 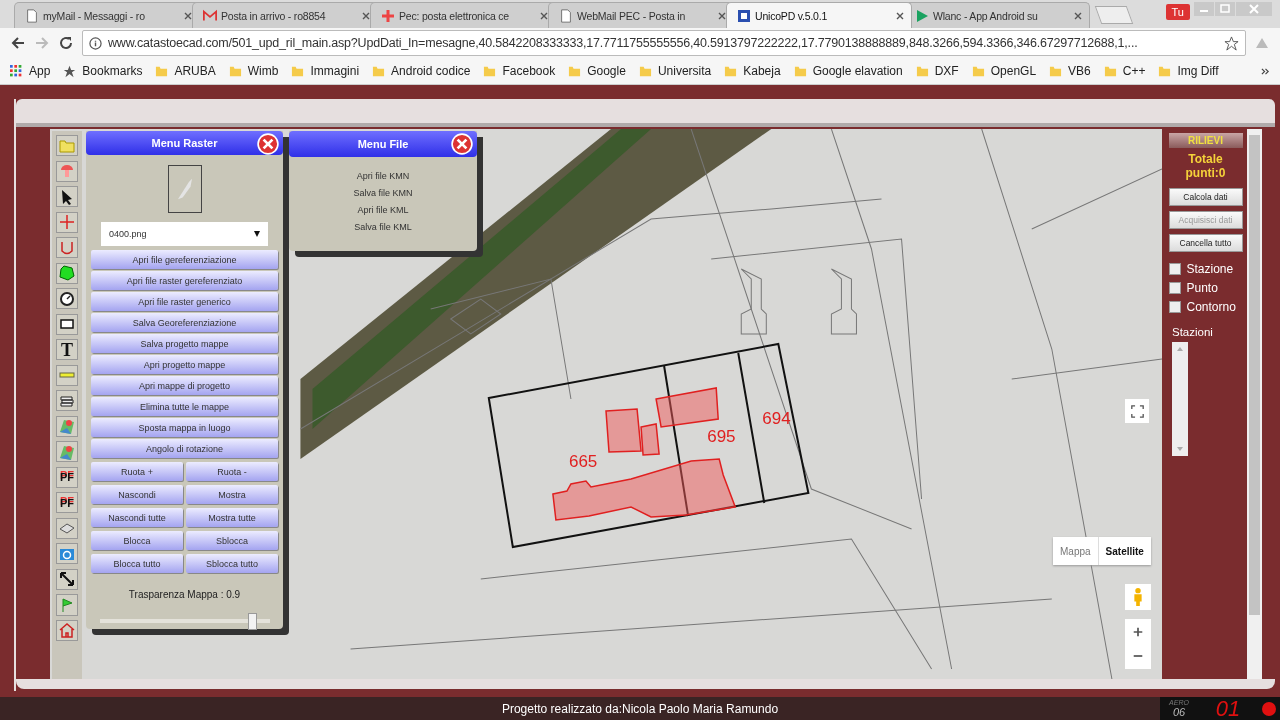 What do you see at coordinates (1210, 269) in the screenshot?
I see `checkbox-label: Stazione` at bounding box center [1210, 269].